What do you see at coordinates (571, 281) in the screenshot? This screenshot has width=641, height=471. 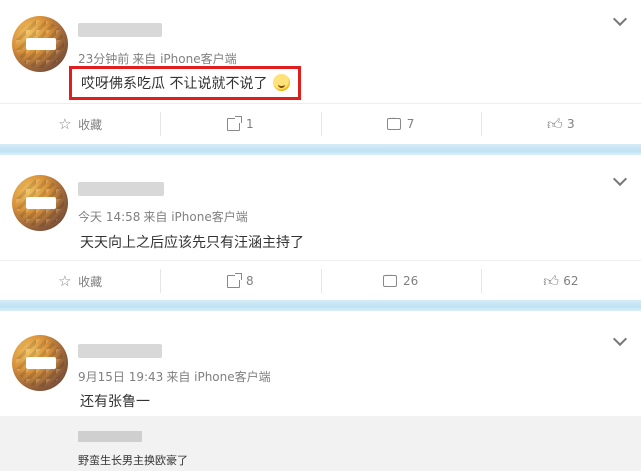 I see `like-count: 62` at bounding box center [571, 281].